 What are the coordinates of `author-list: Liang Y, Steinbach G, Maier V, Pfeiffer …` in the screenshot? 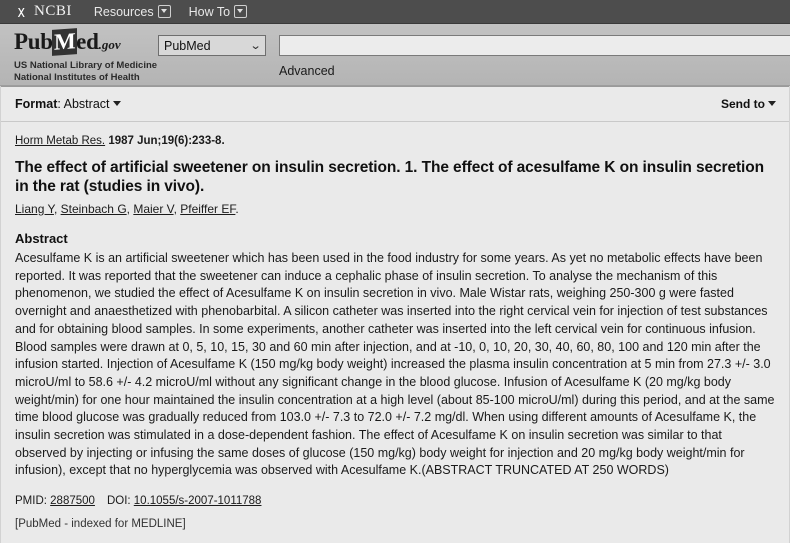 It's located at (127, 209).